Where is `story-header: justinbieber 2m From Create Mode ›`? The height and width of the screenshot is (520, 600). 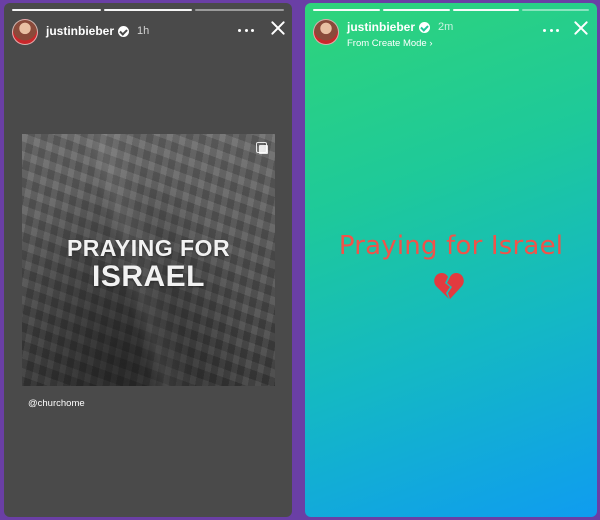 story-header: justinbieber 2m From Create Mode › is located at coordinates (452, 33).